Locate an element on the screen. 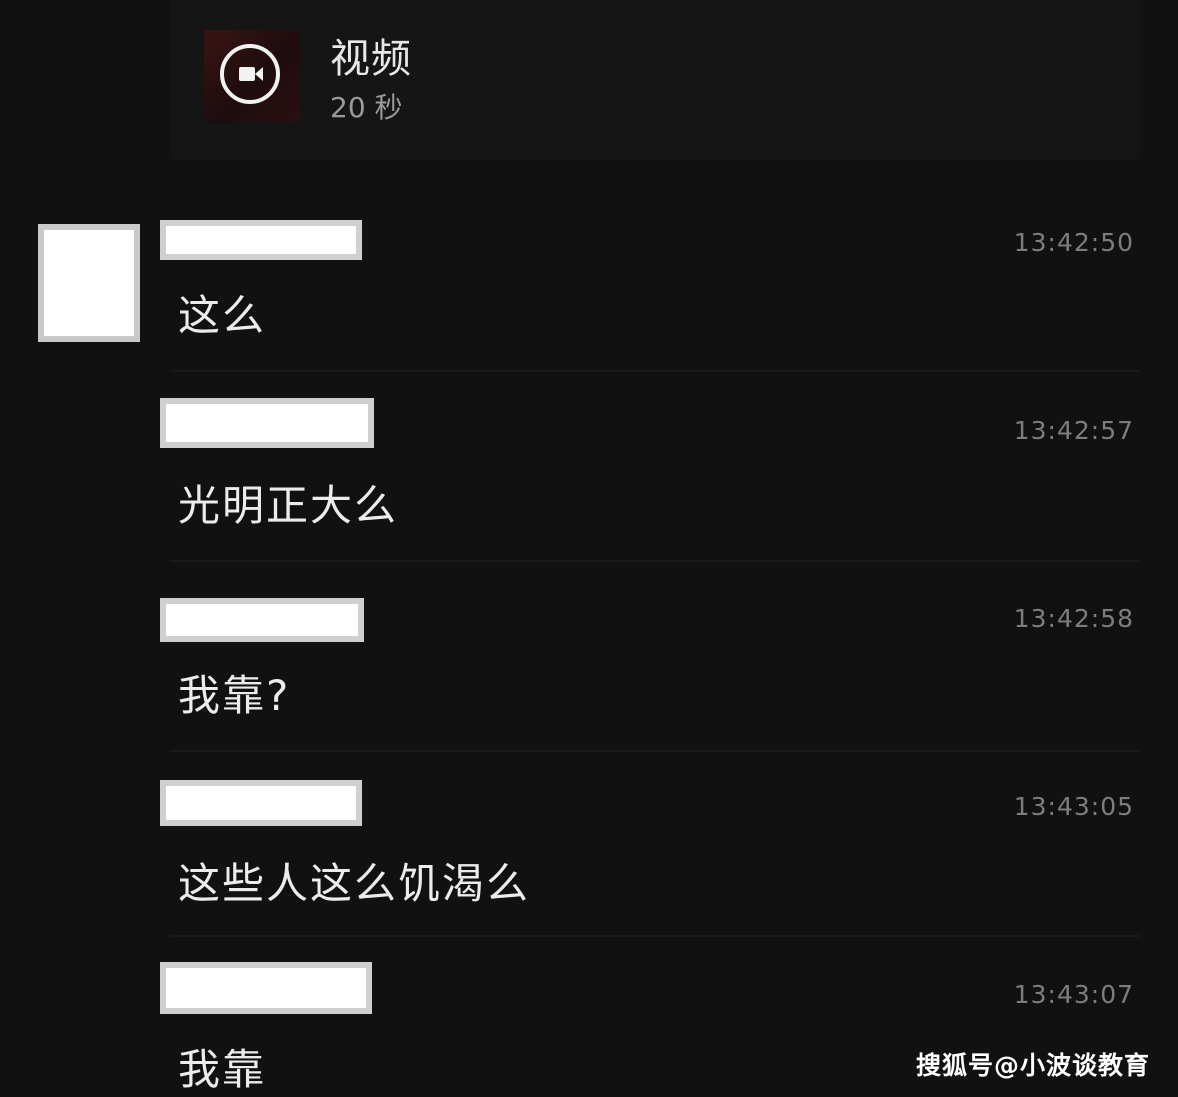 This screenshot has height=1097, width=1178. message-text: 这些人这么饥渴么 is located at coordinates (354, 883).